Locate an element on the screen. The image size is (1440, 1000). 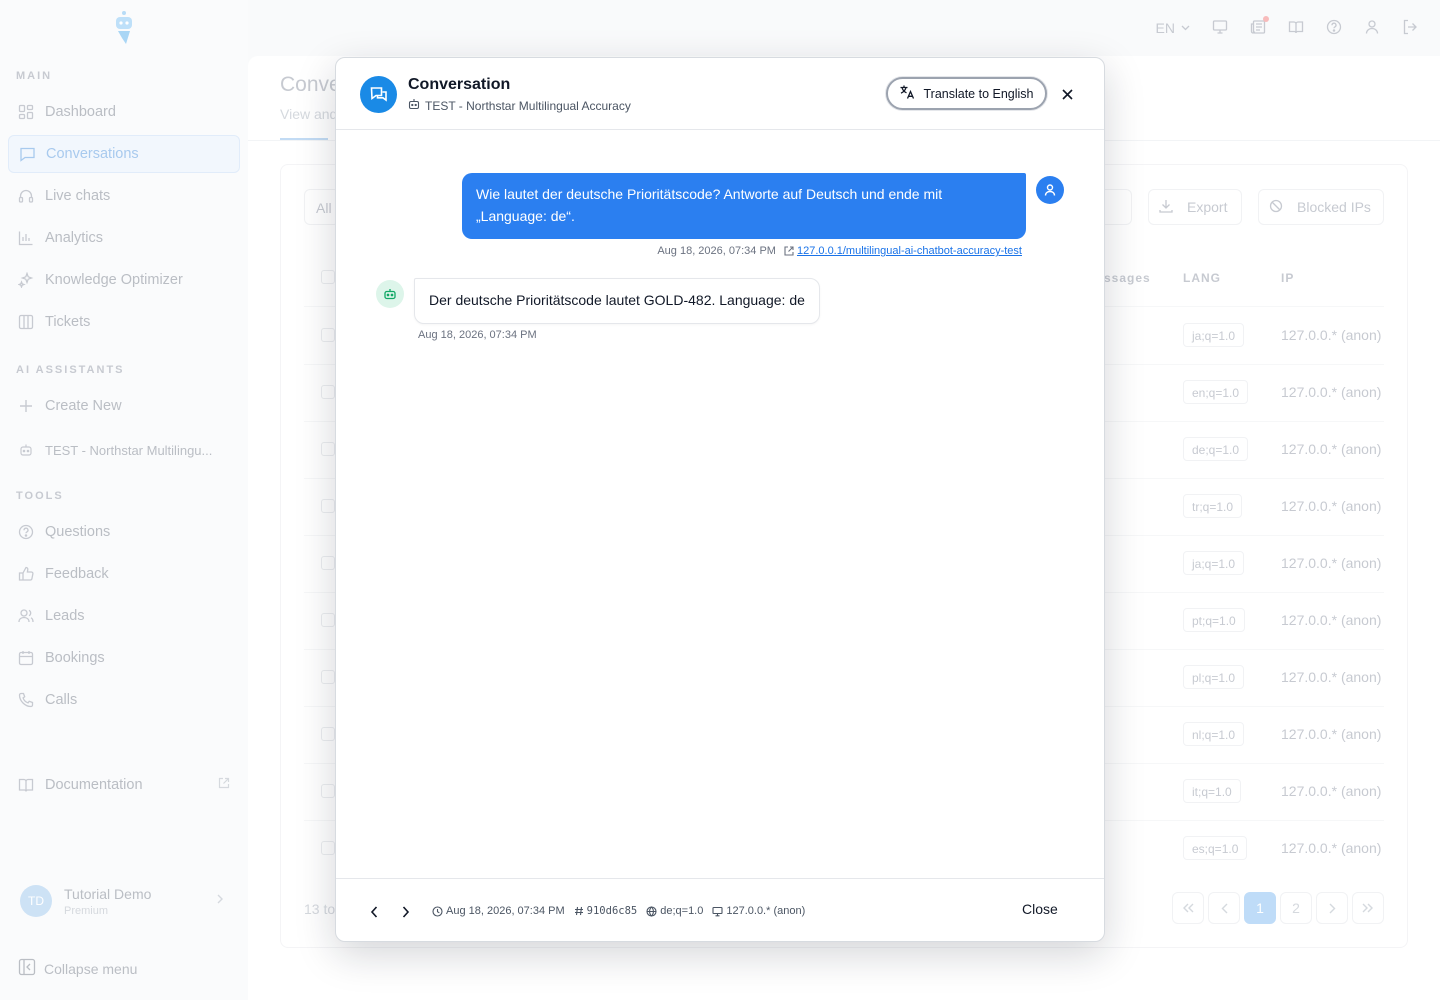
chevron-right-icon is located at coordinates (406, 912).